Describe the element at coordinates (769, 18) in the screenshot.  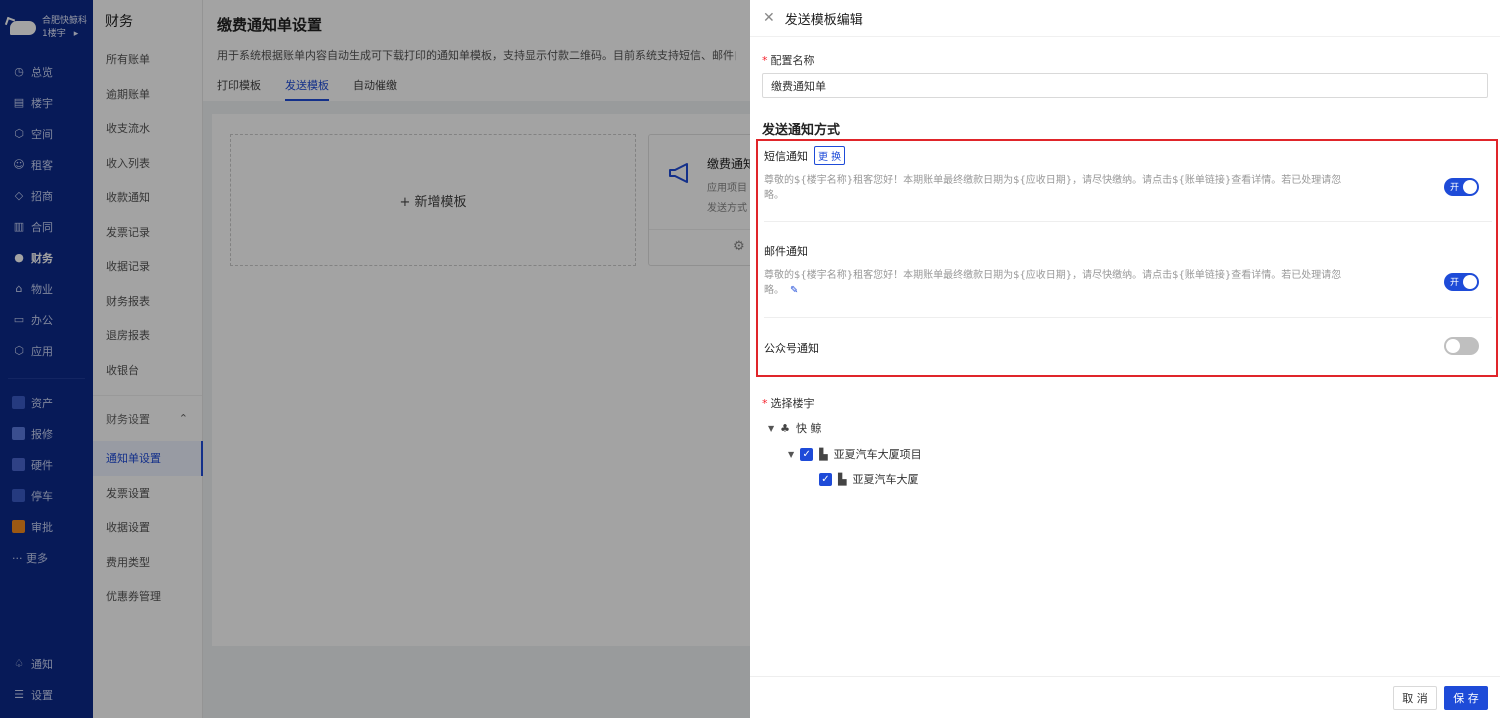
I see `close-icon: ✕` at that location.